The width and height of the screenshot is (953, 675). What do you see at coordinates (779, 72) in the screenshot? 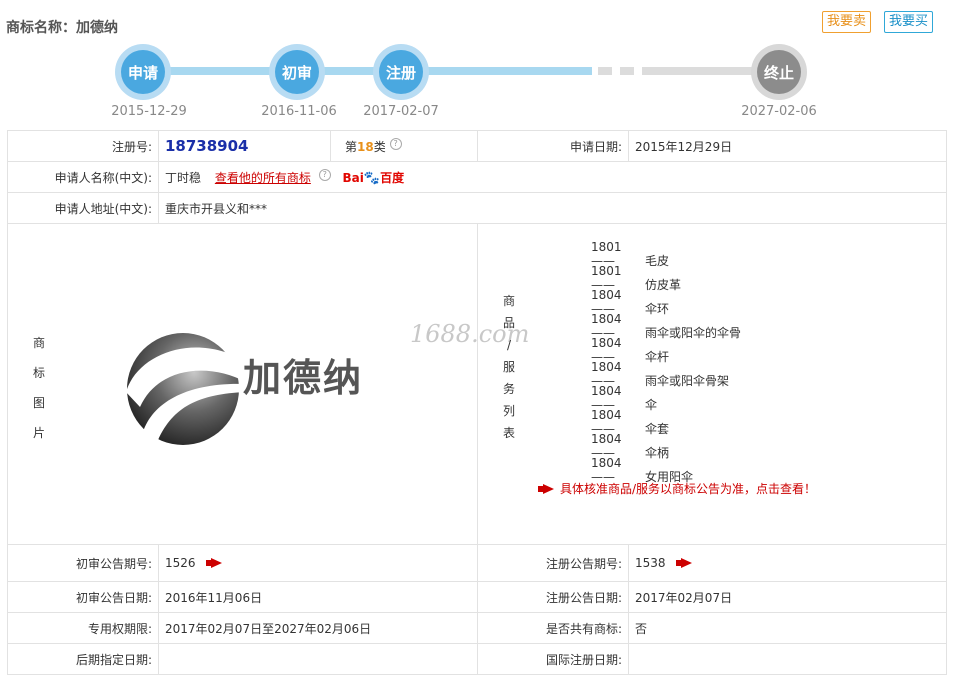
I see `timeline-step-end: 终止` at bounding box center [779, 72].